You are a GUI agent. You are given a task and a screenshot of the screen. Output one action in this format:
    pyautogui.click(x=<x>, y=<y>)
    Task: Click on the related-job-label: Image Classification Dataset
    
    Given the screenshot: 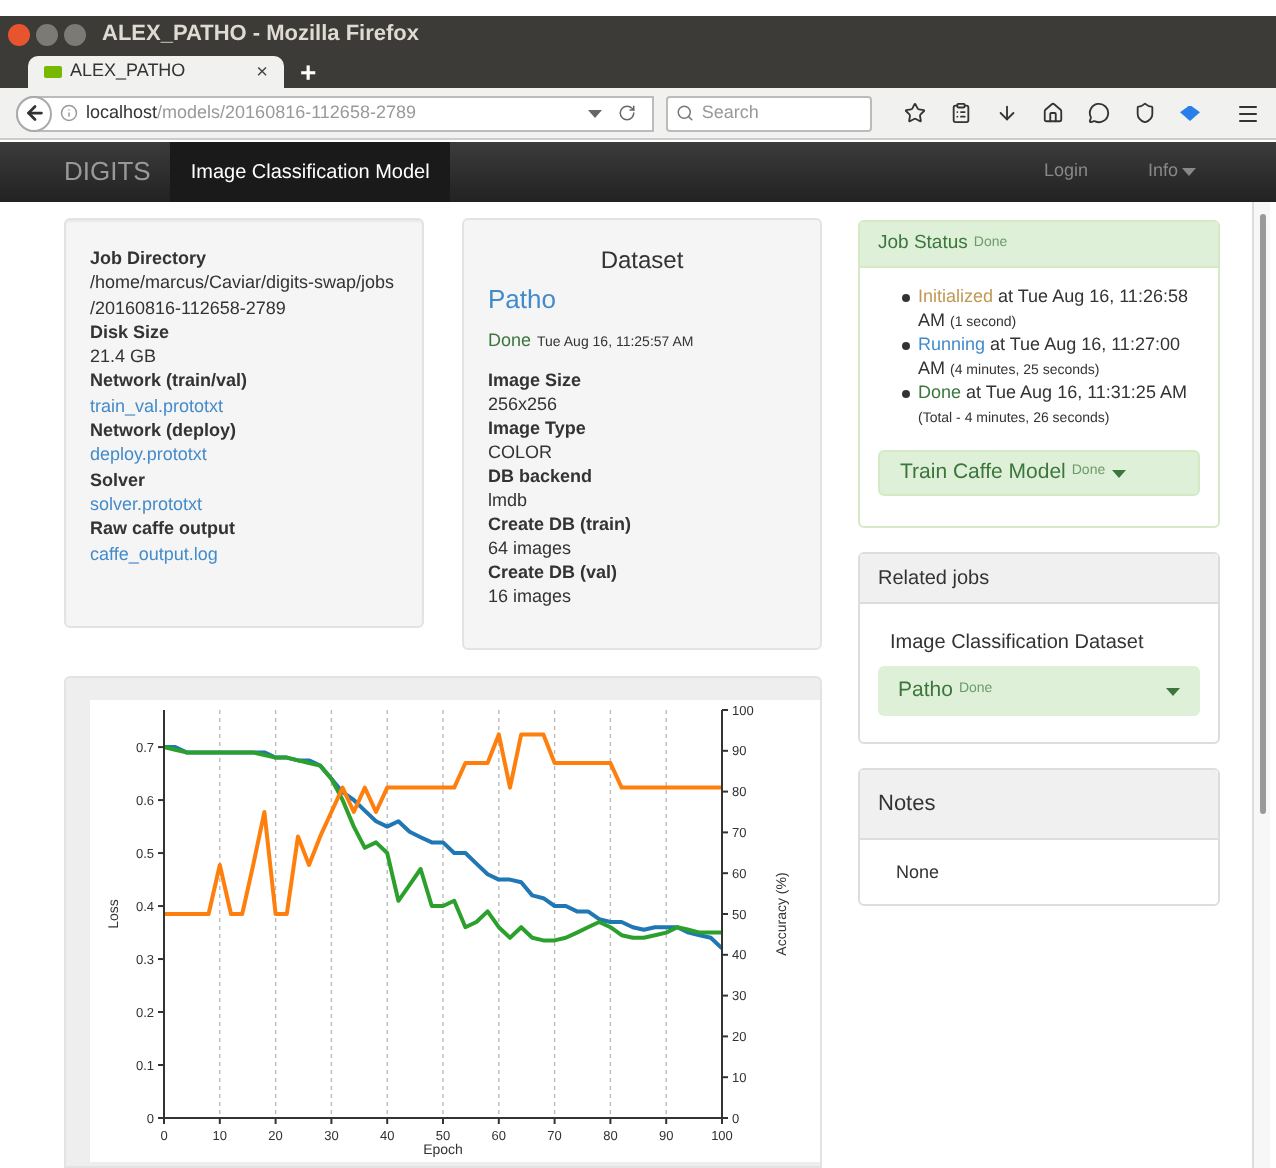 What is the action you would take?
    pyautogui.click(x=1018, y=644)
    